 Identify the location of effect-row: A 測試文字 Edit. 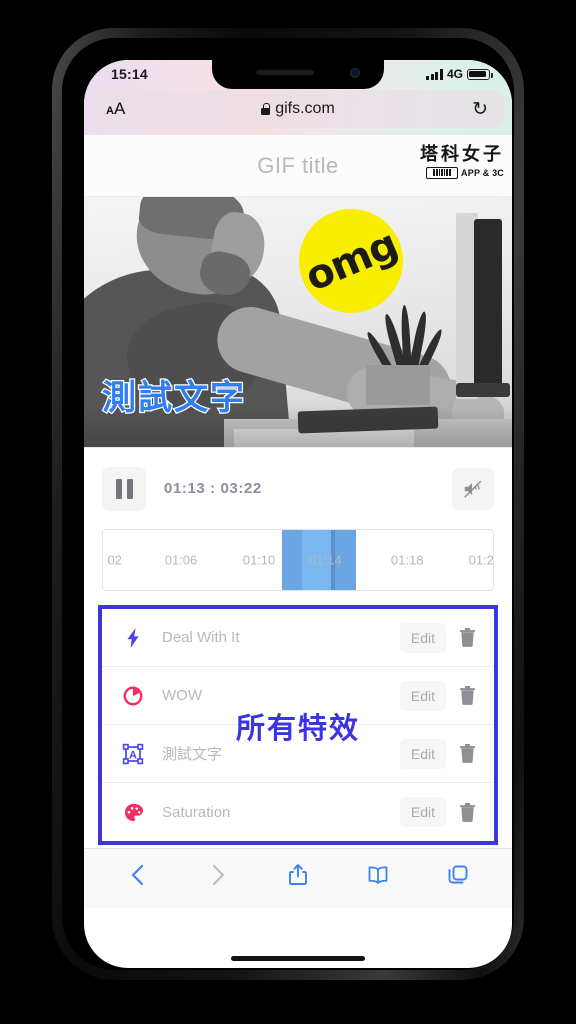
(298, 754).